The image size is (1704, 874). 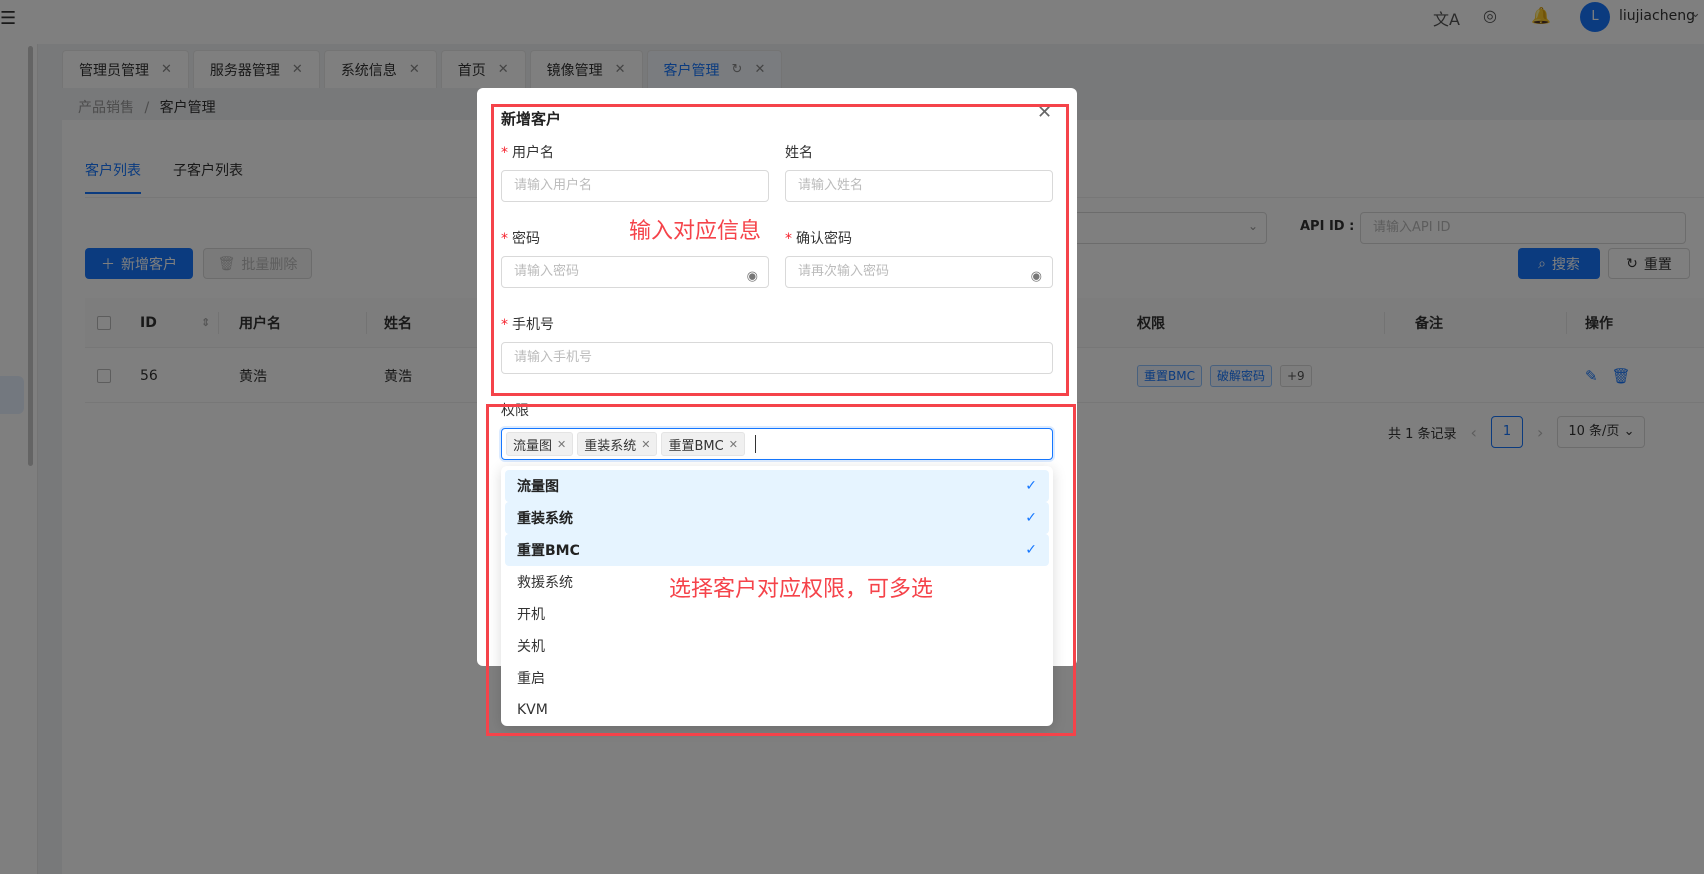 What do you see at coordinates (777, 444) in the screenshot?
I see `permissions-multiselect: 流量图 ✕ 重装系统 ✕ 重置BMC ✕` at bounding box center [777, 444].